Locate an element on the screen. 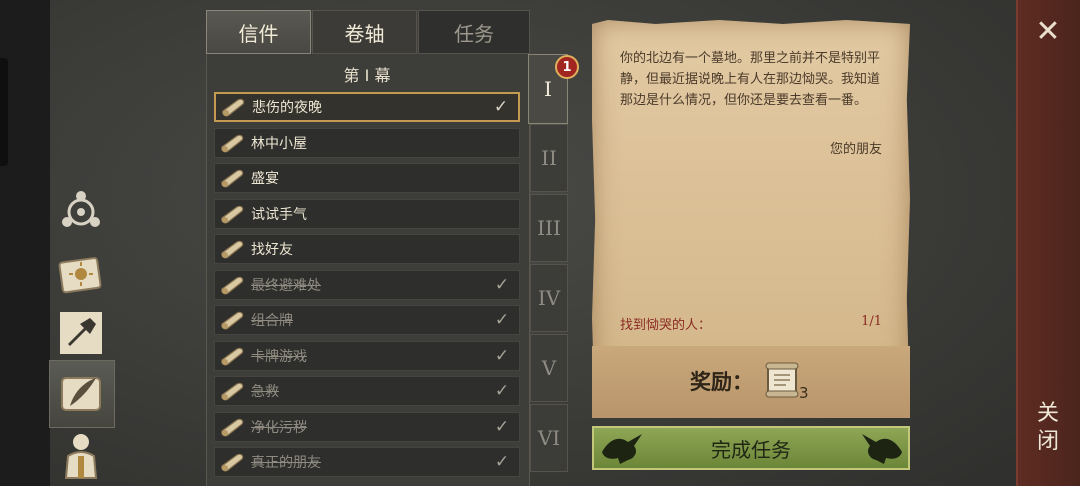  quest-row: 最终避难处 ✓ is located at coordinates (367, 284).